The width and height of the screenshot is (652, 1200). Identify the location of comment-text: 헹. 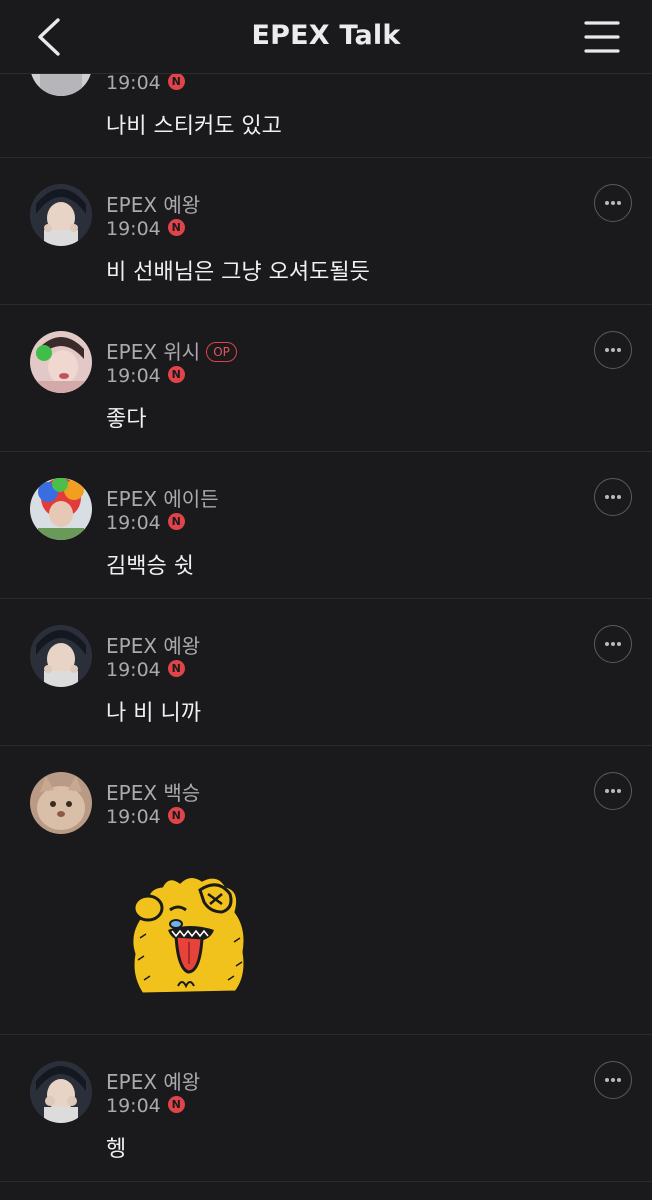
(116, 1149).